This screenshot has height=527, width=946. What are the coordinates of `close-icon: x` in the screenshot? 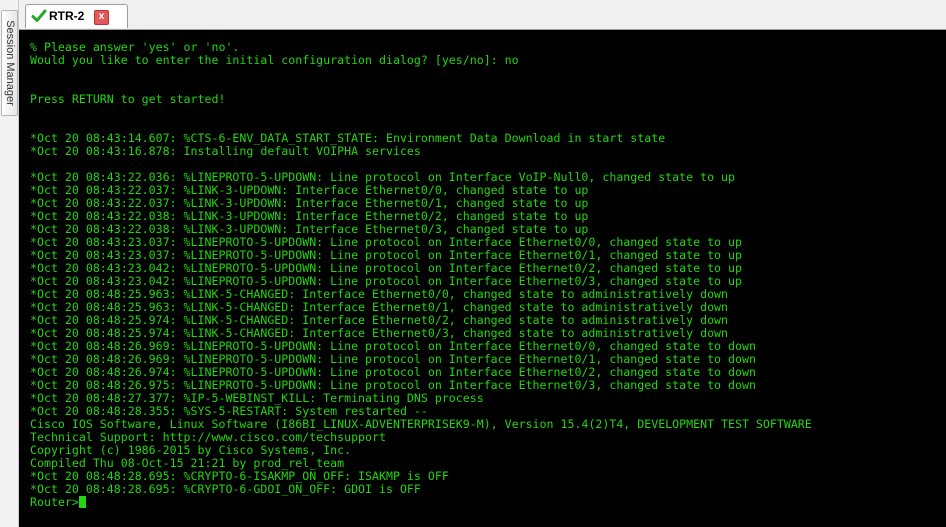 It's located at (101, 17).